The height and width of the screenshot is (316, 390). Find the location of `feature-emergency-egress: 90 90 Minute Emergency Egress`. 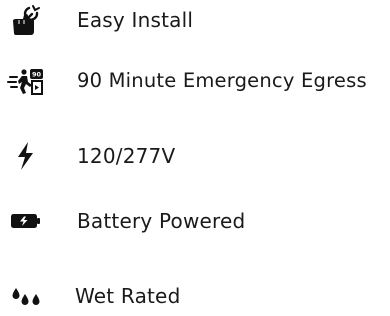

feature-emergency-egress: 90 90 Minute Emergency Egress is located at coordinates (195, 81).